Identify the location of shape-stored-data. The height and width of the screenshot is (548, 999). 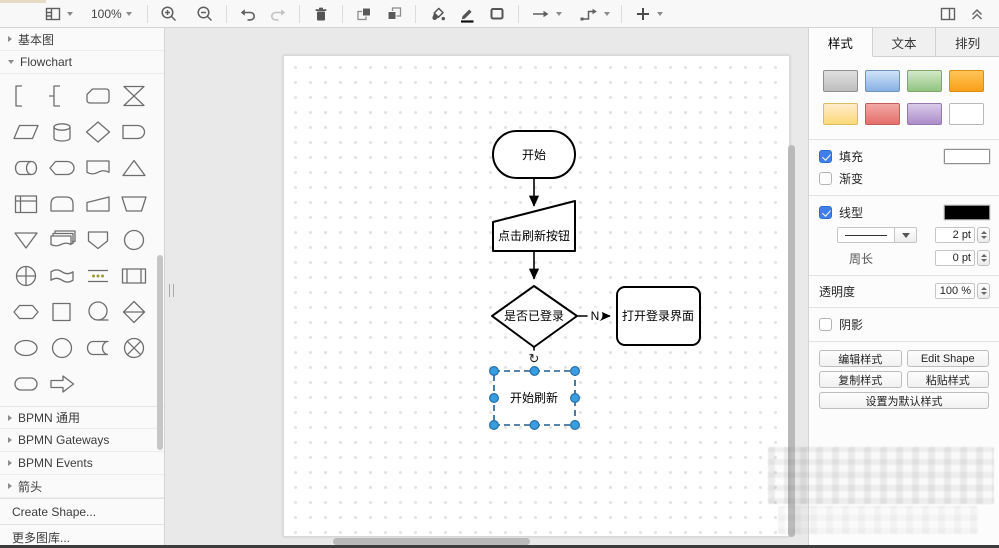
(98, 348).